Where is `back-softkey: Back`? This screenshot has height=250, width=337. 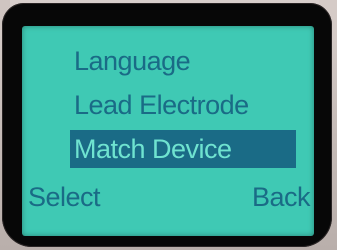 back-softkey: Back is located at coordinates (281, 197).